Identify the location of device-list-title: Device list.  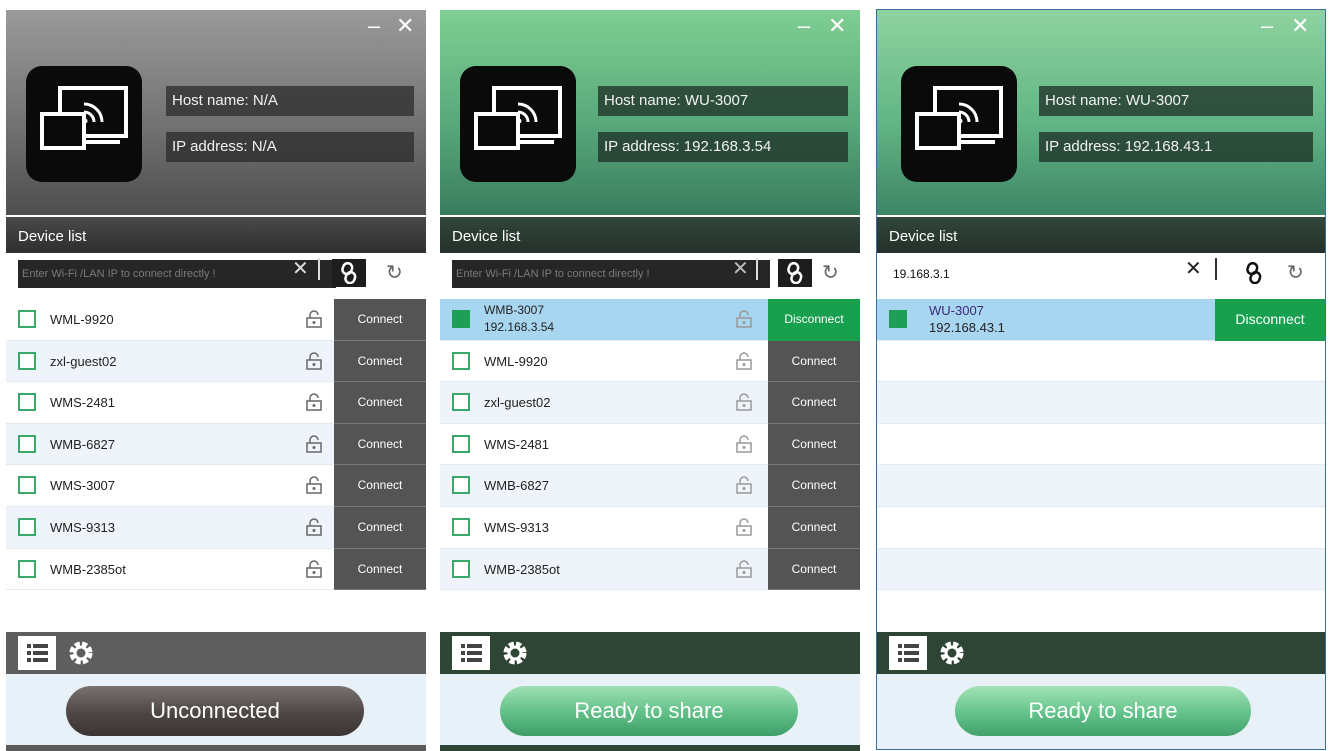
(650, 235).